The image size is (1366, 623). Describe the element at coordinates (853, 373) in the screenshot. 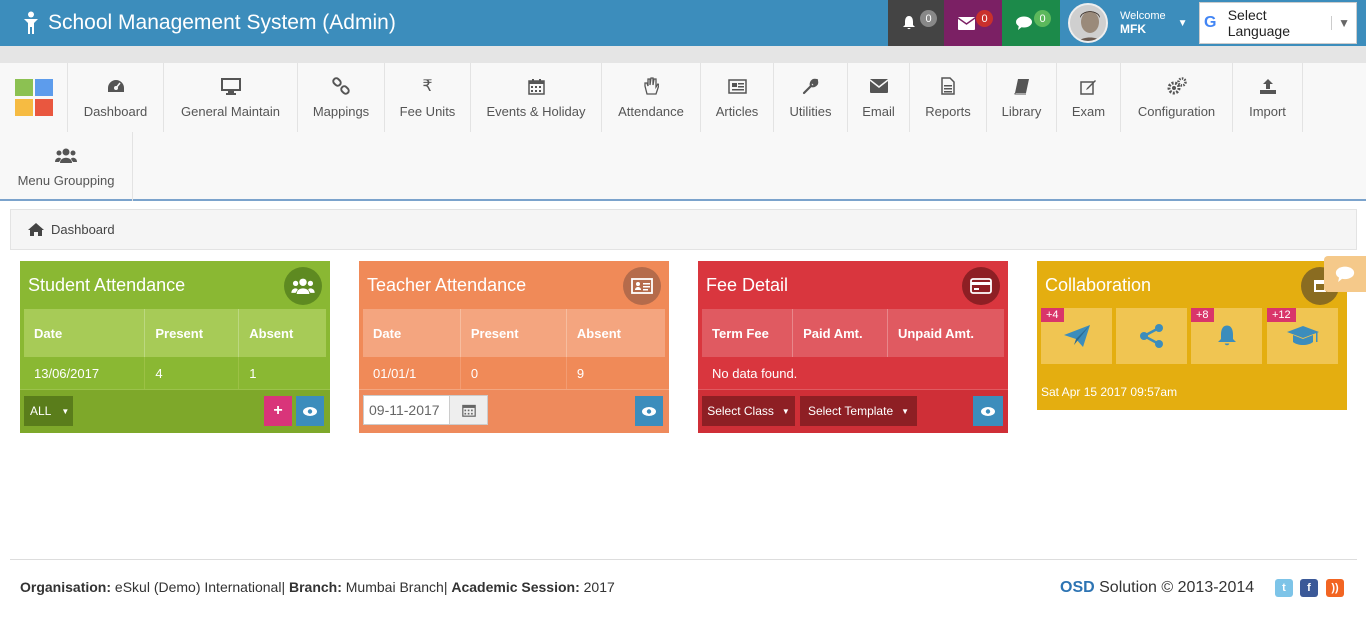

I see `table-row: No data found.` at that location.